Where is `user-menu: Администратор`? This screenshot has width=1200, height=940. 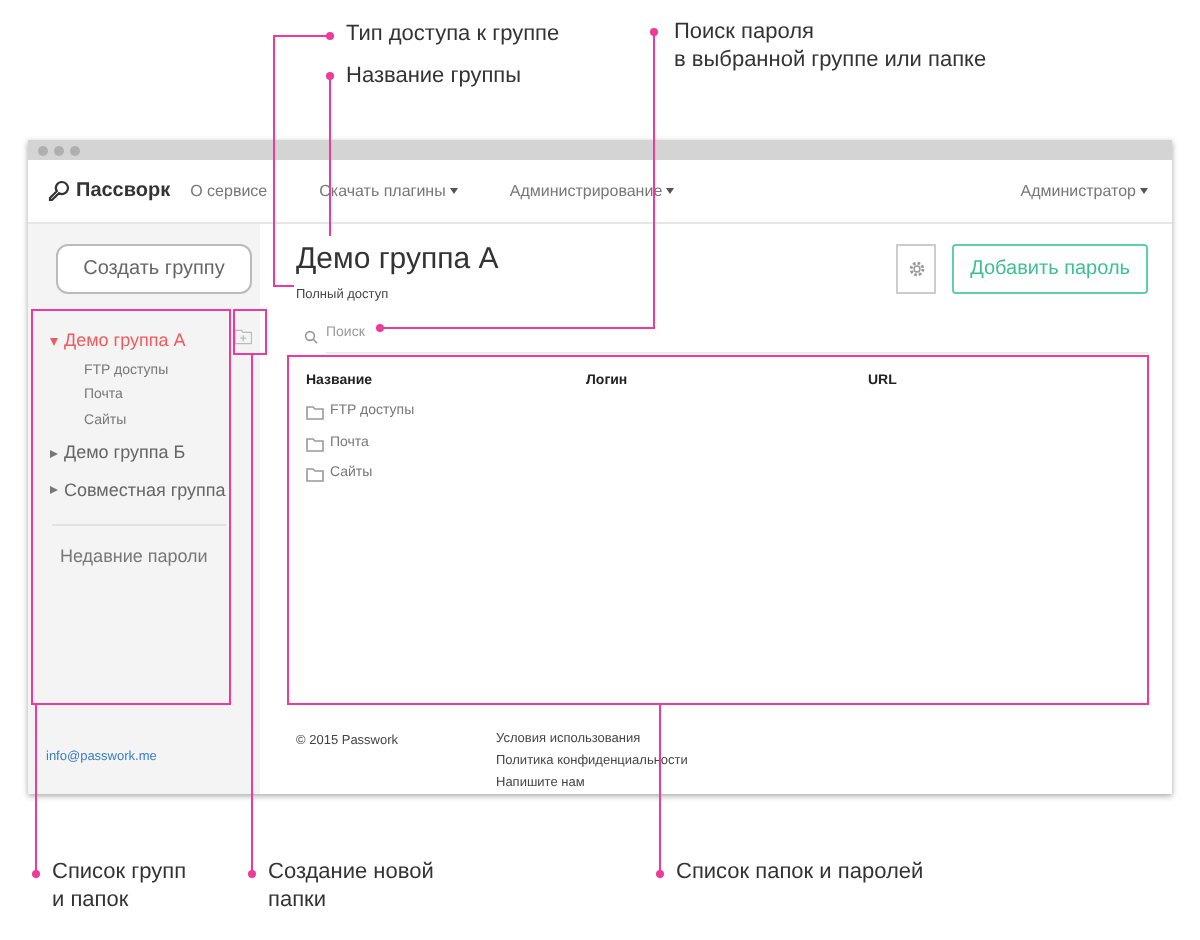
user-menu: Администратор is located at coordinates (1084, 191).